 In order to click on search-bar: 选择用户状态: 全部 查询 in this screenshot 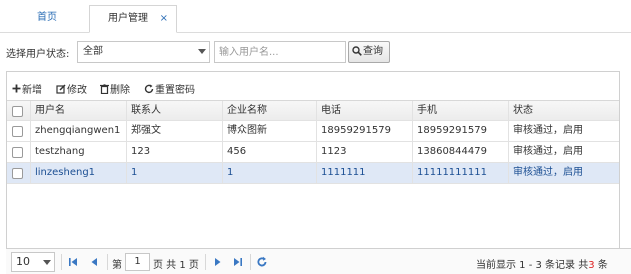, I will do `click(310, 52)`.